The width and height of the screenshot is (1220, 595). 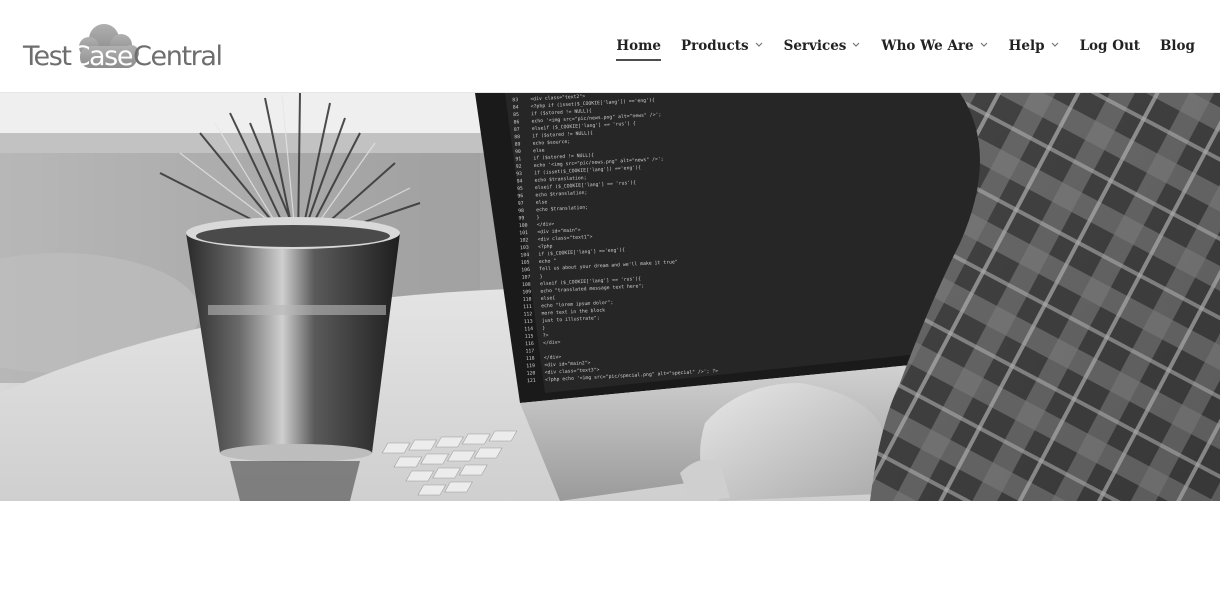 I want to click on code-line-number: 116, so click(x=529, y=344).